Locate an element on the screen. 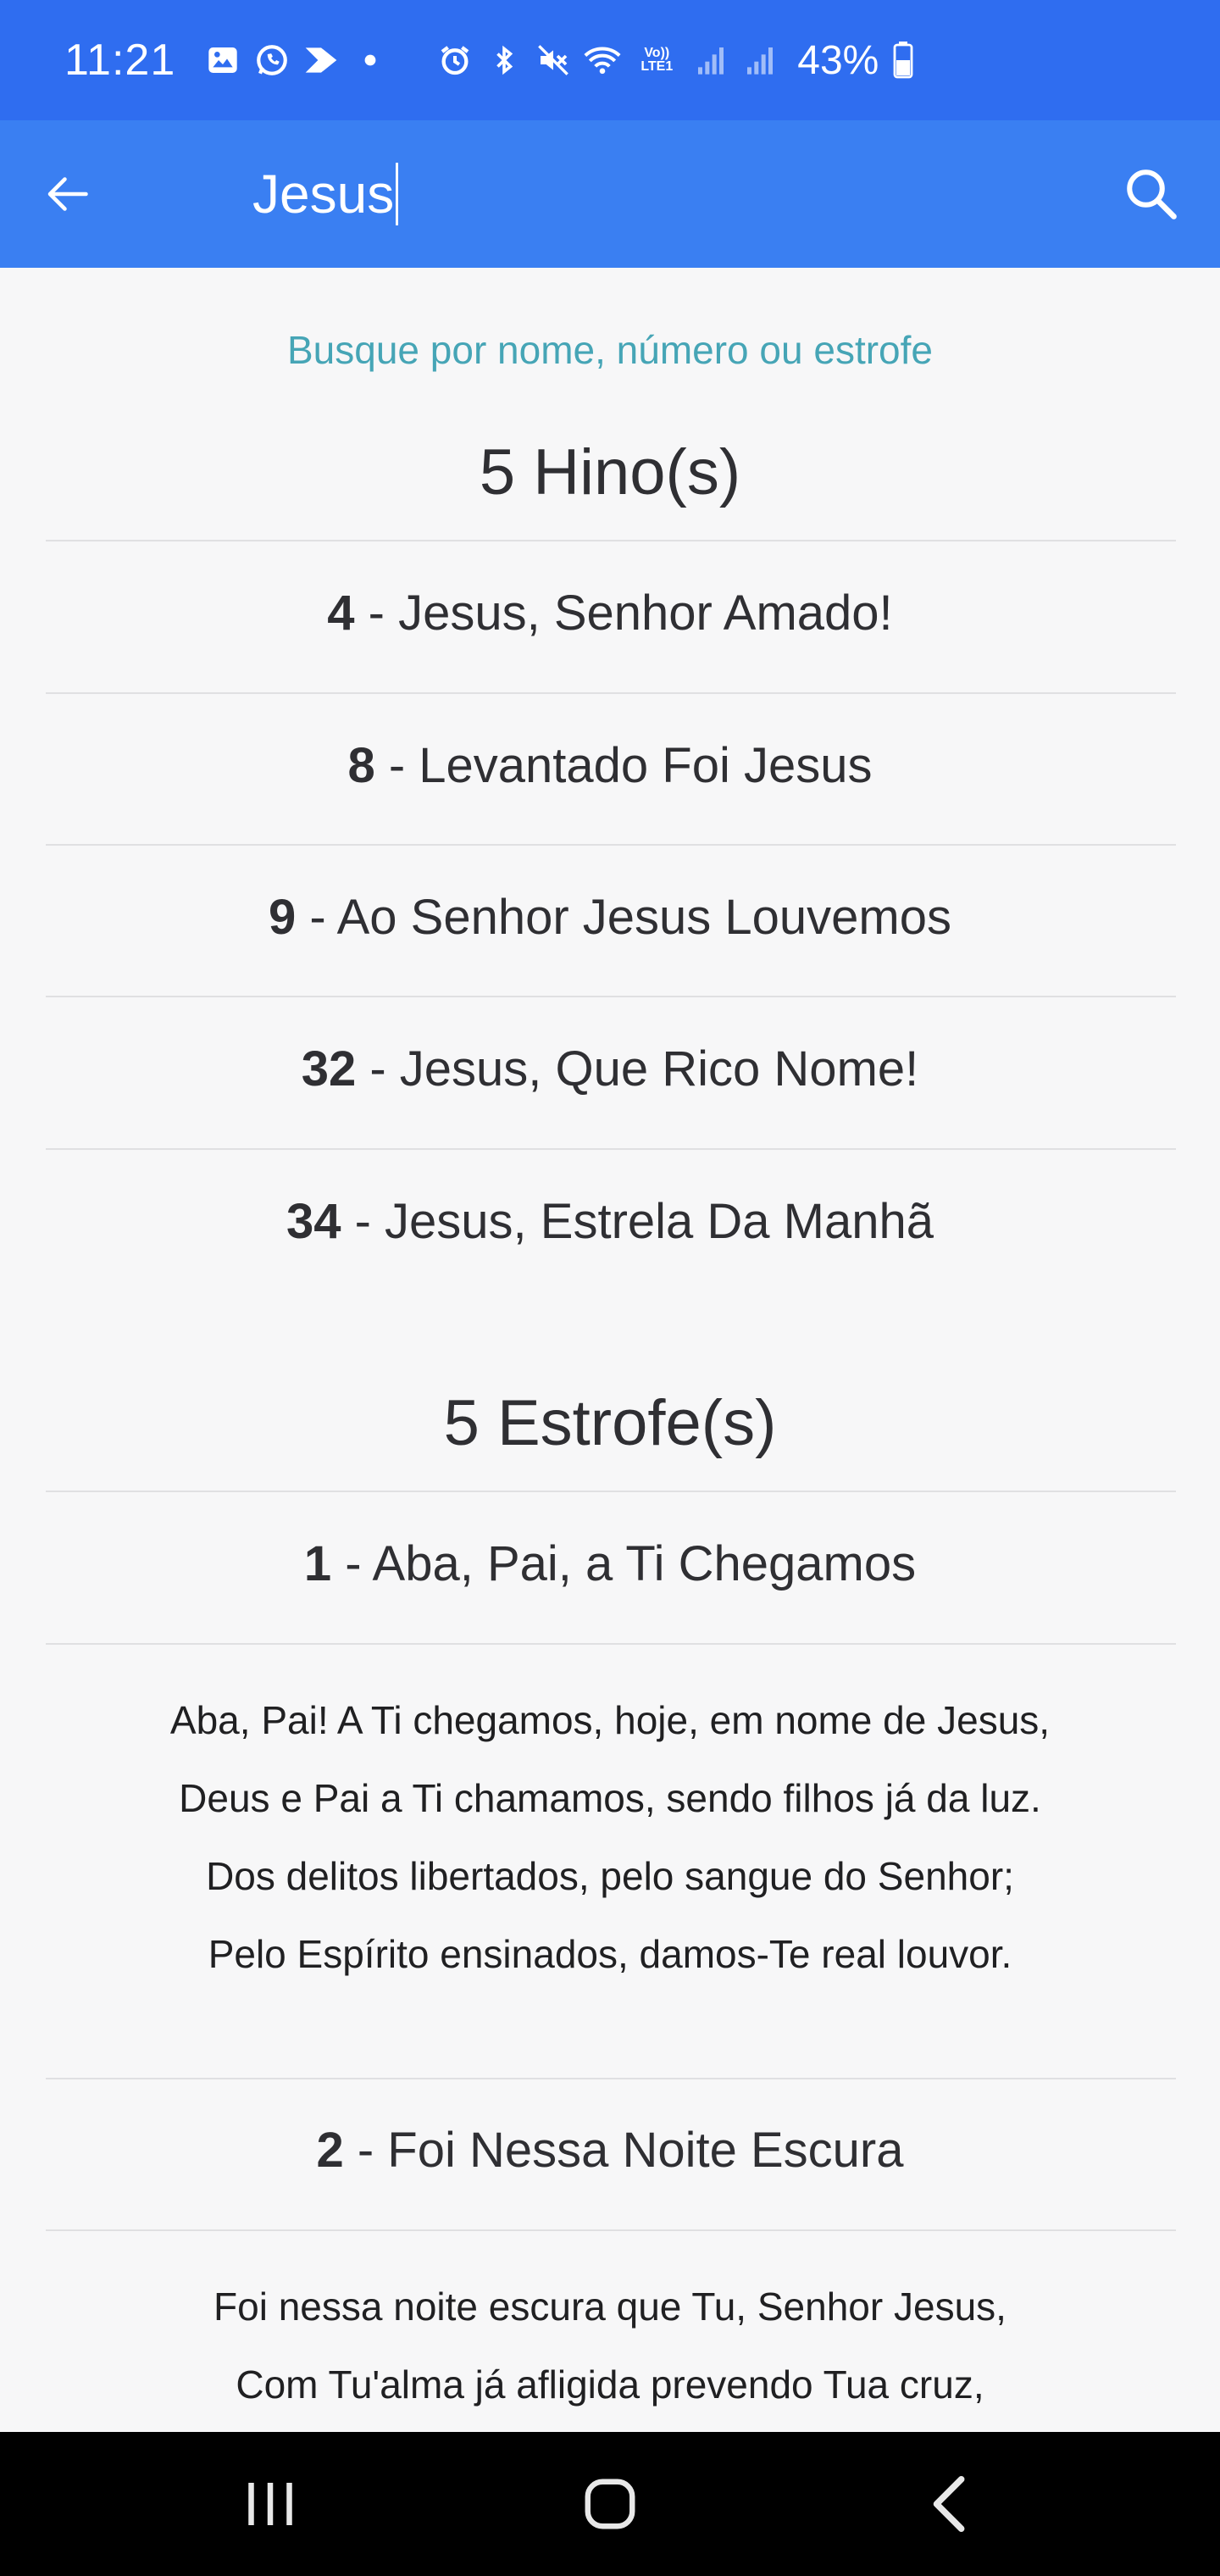 The image size is (1220, 2576). bluetooth-icon is located at coordinates (504, 60).